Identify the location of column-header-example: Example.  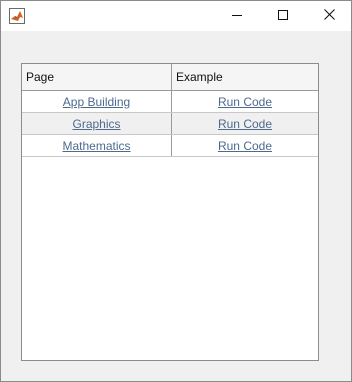
(245, 77).